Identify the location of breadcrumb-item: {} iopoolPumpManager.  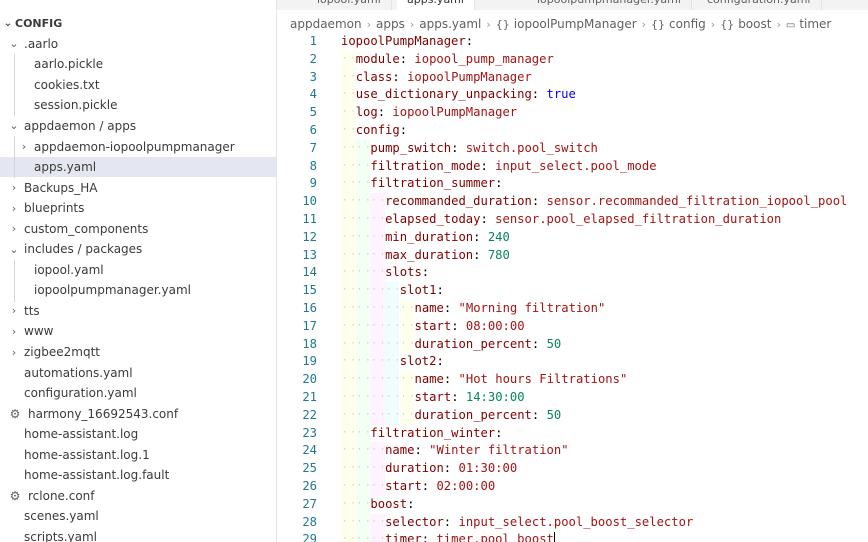
(566, 24).